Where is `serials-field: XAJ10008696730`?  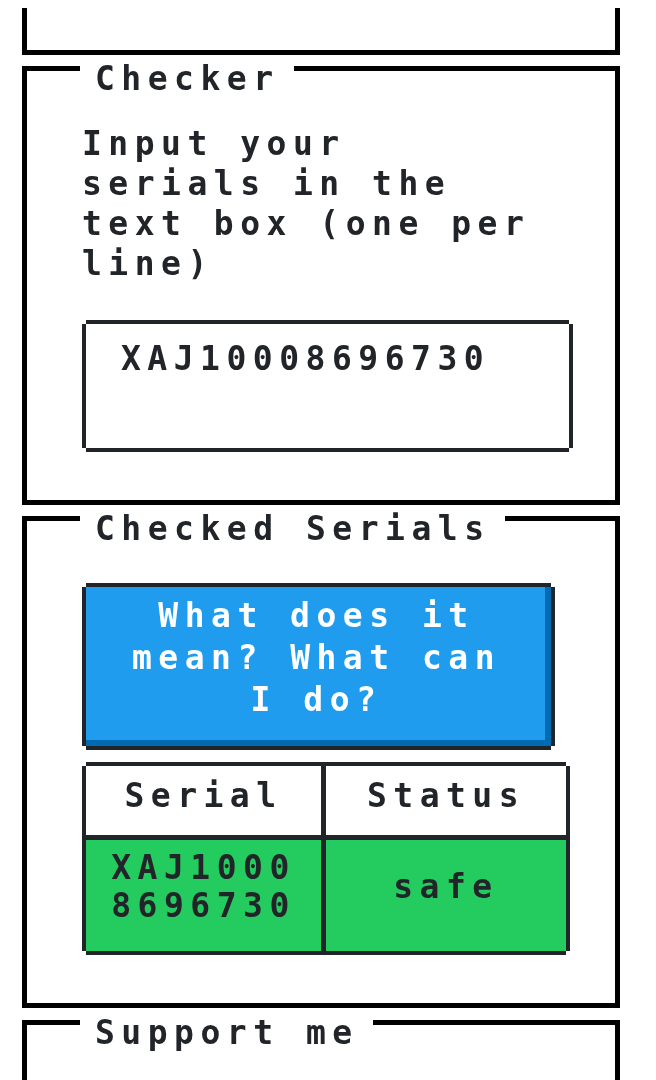
serials-field: XAJ10008696730 is located at coordinates (327, 386).